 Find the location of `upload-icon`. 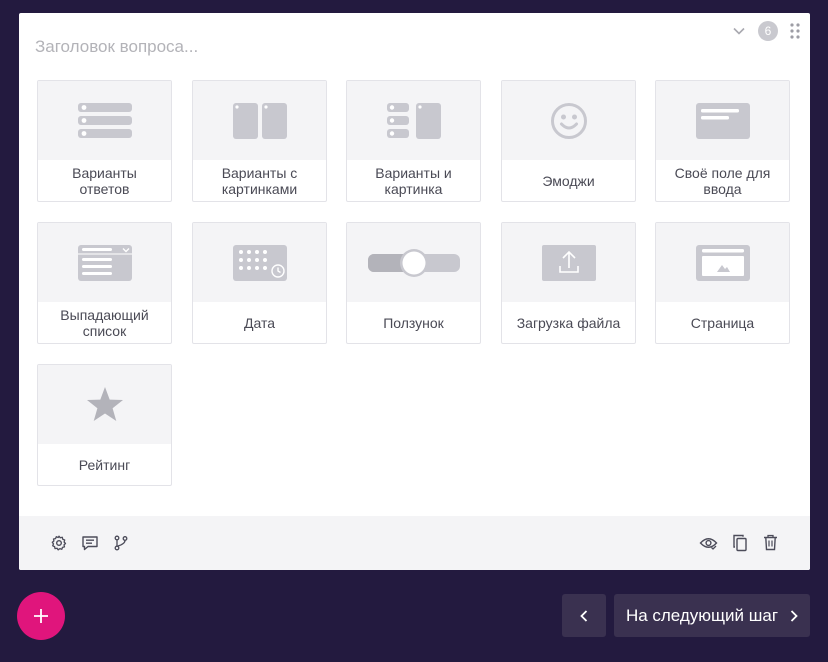

upload-icon is located at coordinates (568, 262).